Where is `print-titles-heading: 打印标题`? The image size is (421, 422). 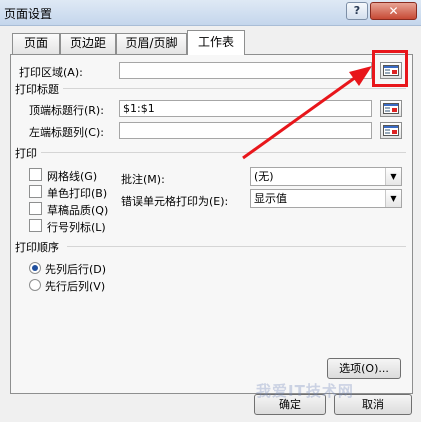
print-titles-heading: 打印标题 is located at coordinates (37, 89).